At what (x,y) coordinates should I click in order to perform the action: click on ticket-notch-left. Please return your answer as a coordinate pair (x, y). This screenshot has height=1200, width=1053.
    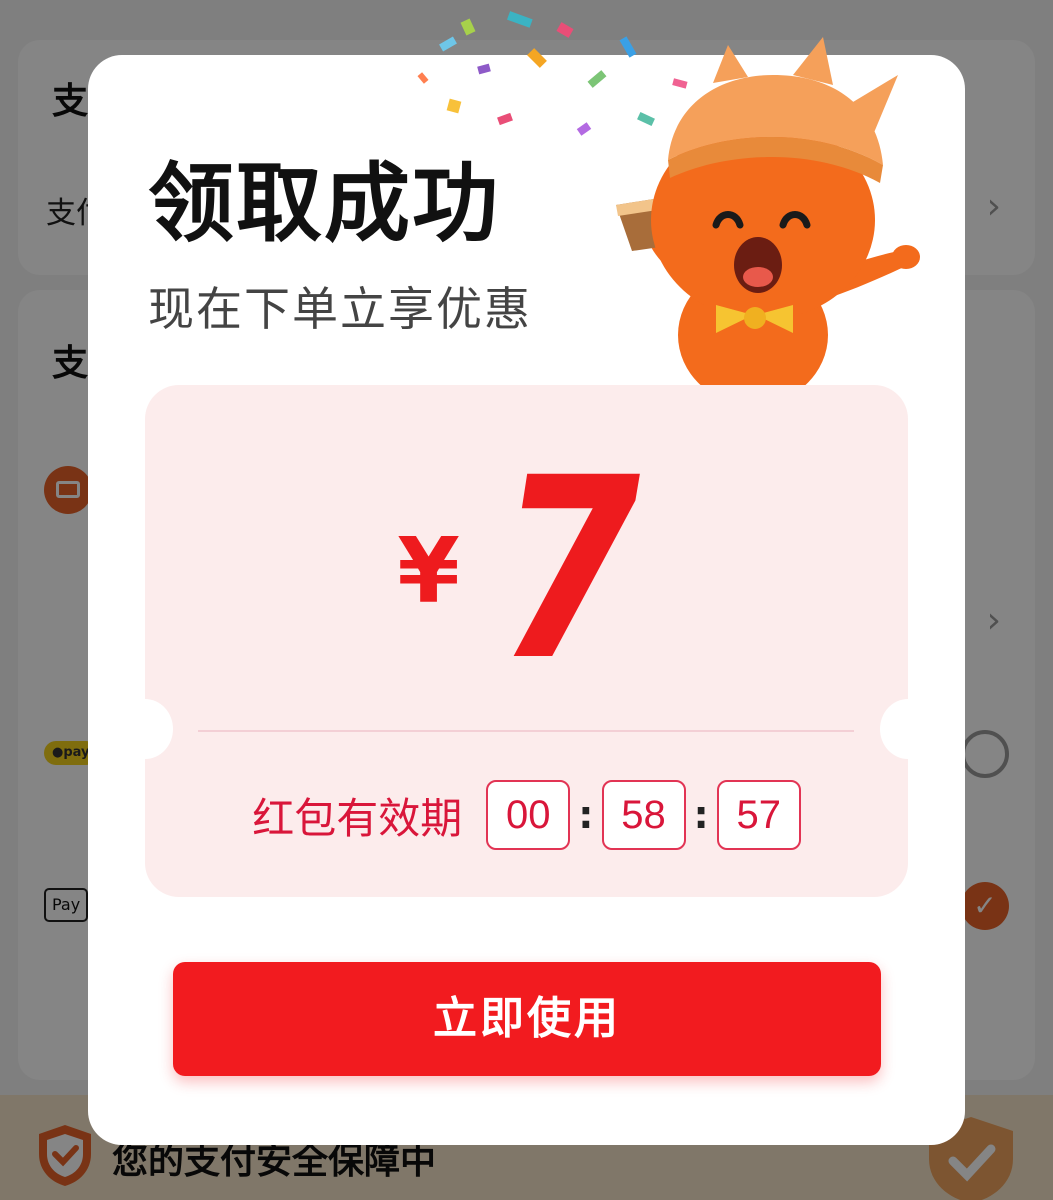
    Looking at the image, I should click on (145, 729).